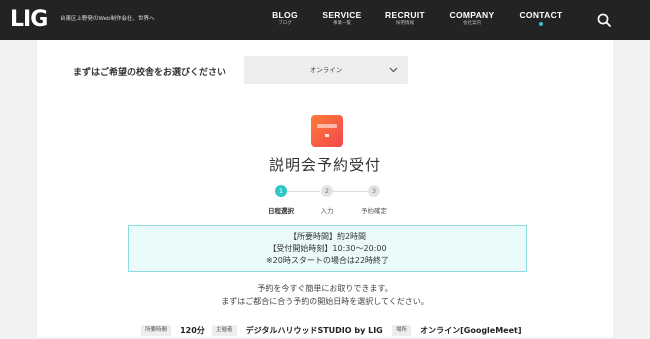 Image resolution: width=650 pixels, height=339 pixels. What do you see at coordinates (325, 301) in the screenshot?
I see `intro-line-2: まずはご都合に合う予約の開始日時を選択してください。` at bounding box center [325, 301].